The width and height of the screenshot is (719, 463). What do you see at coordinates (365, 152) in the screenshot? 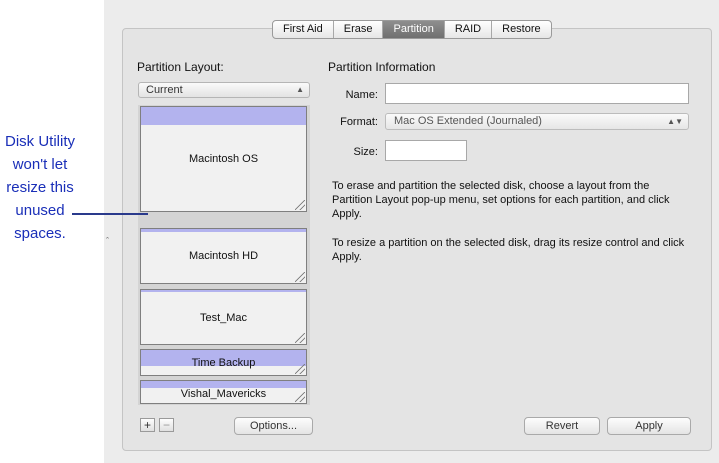
I see `size-label: Size:` at bounding box center [365, 152].